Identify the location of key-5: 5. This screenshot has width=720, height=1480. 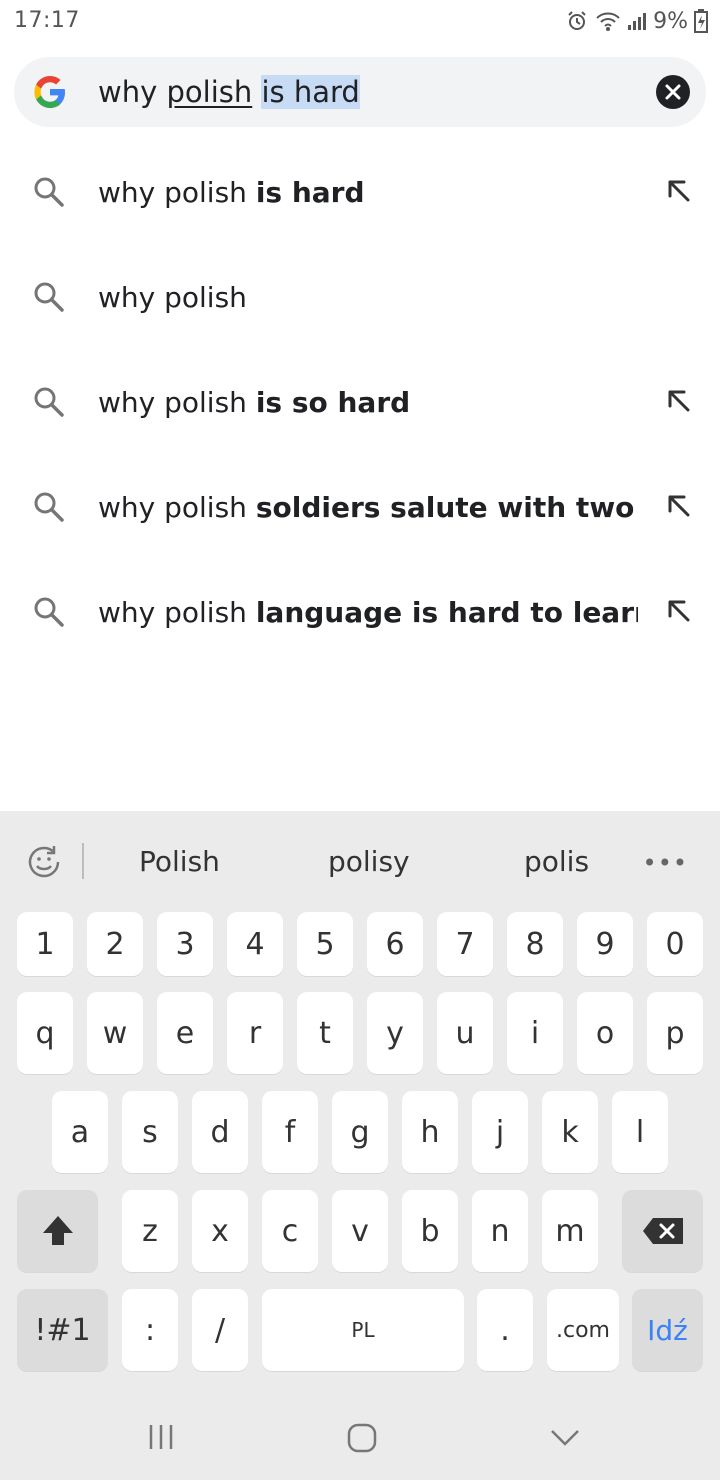
(325, 944).